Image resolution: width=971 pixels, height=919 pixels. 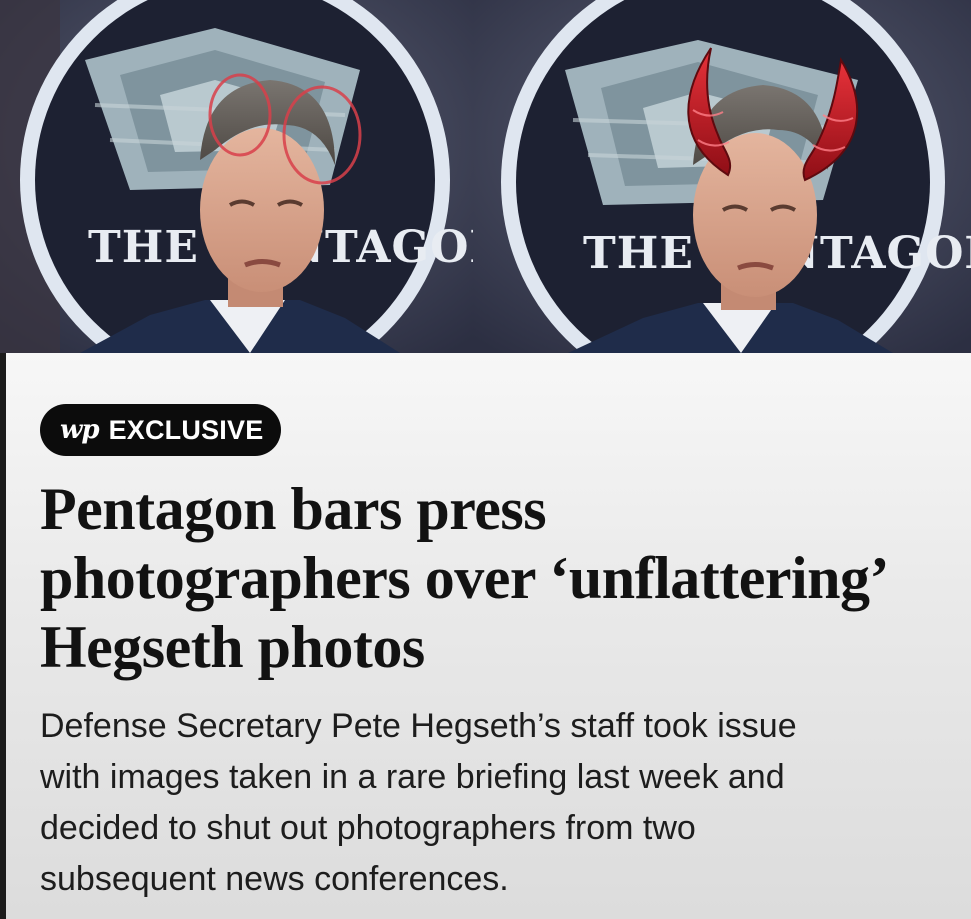 I want to click on headline-line: photographers over ‘unflattering’, so click(x=465, y=578).